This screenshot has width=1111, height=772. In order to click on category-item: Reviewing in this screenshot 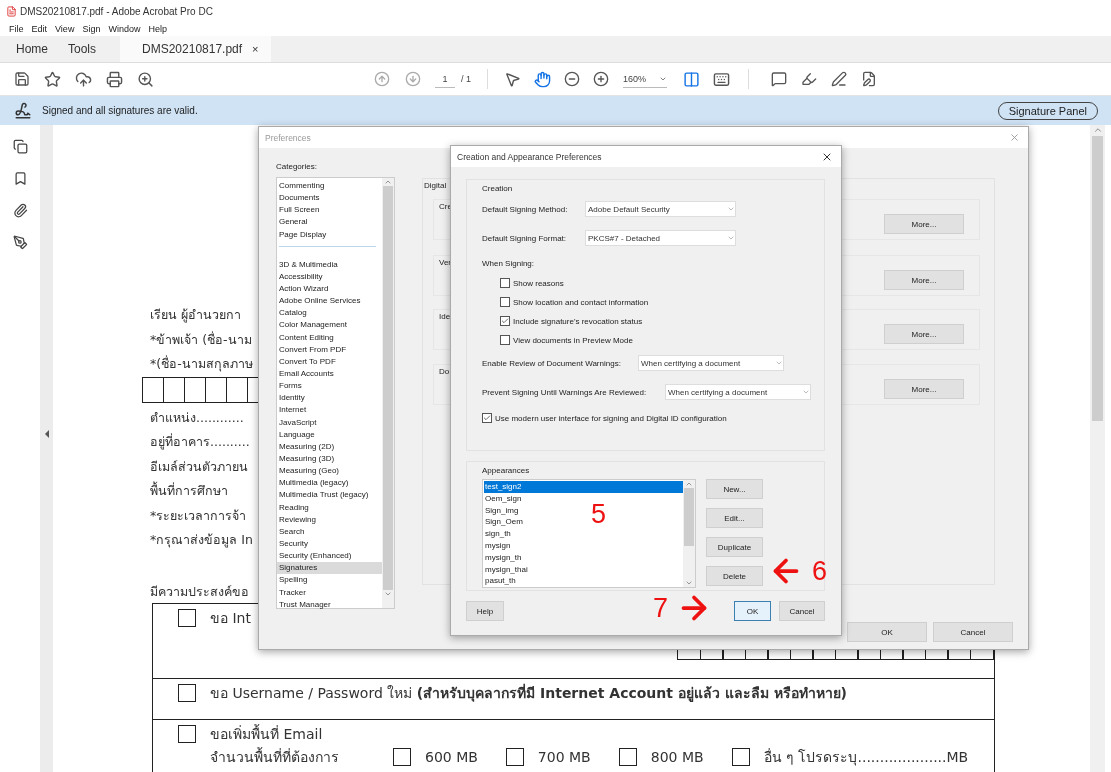, I will do `click(329, 519)`.